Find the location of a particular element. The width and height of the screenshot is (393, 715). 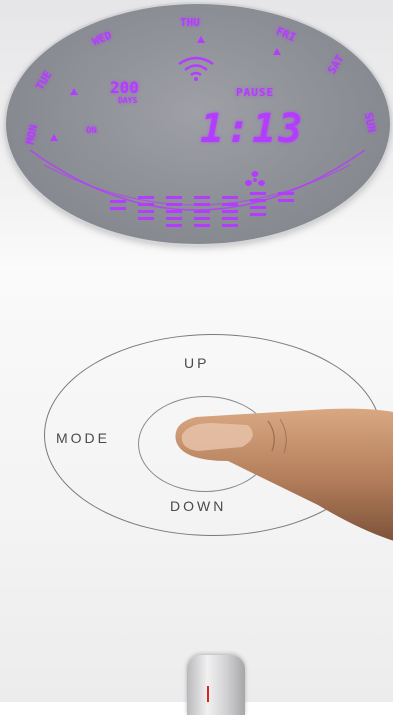

mode-button: MODE is located at coordinates (83, 438).